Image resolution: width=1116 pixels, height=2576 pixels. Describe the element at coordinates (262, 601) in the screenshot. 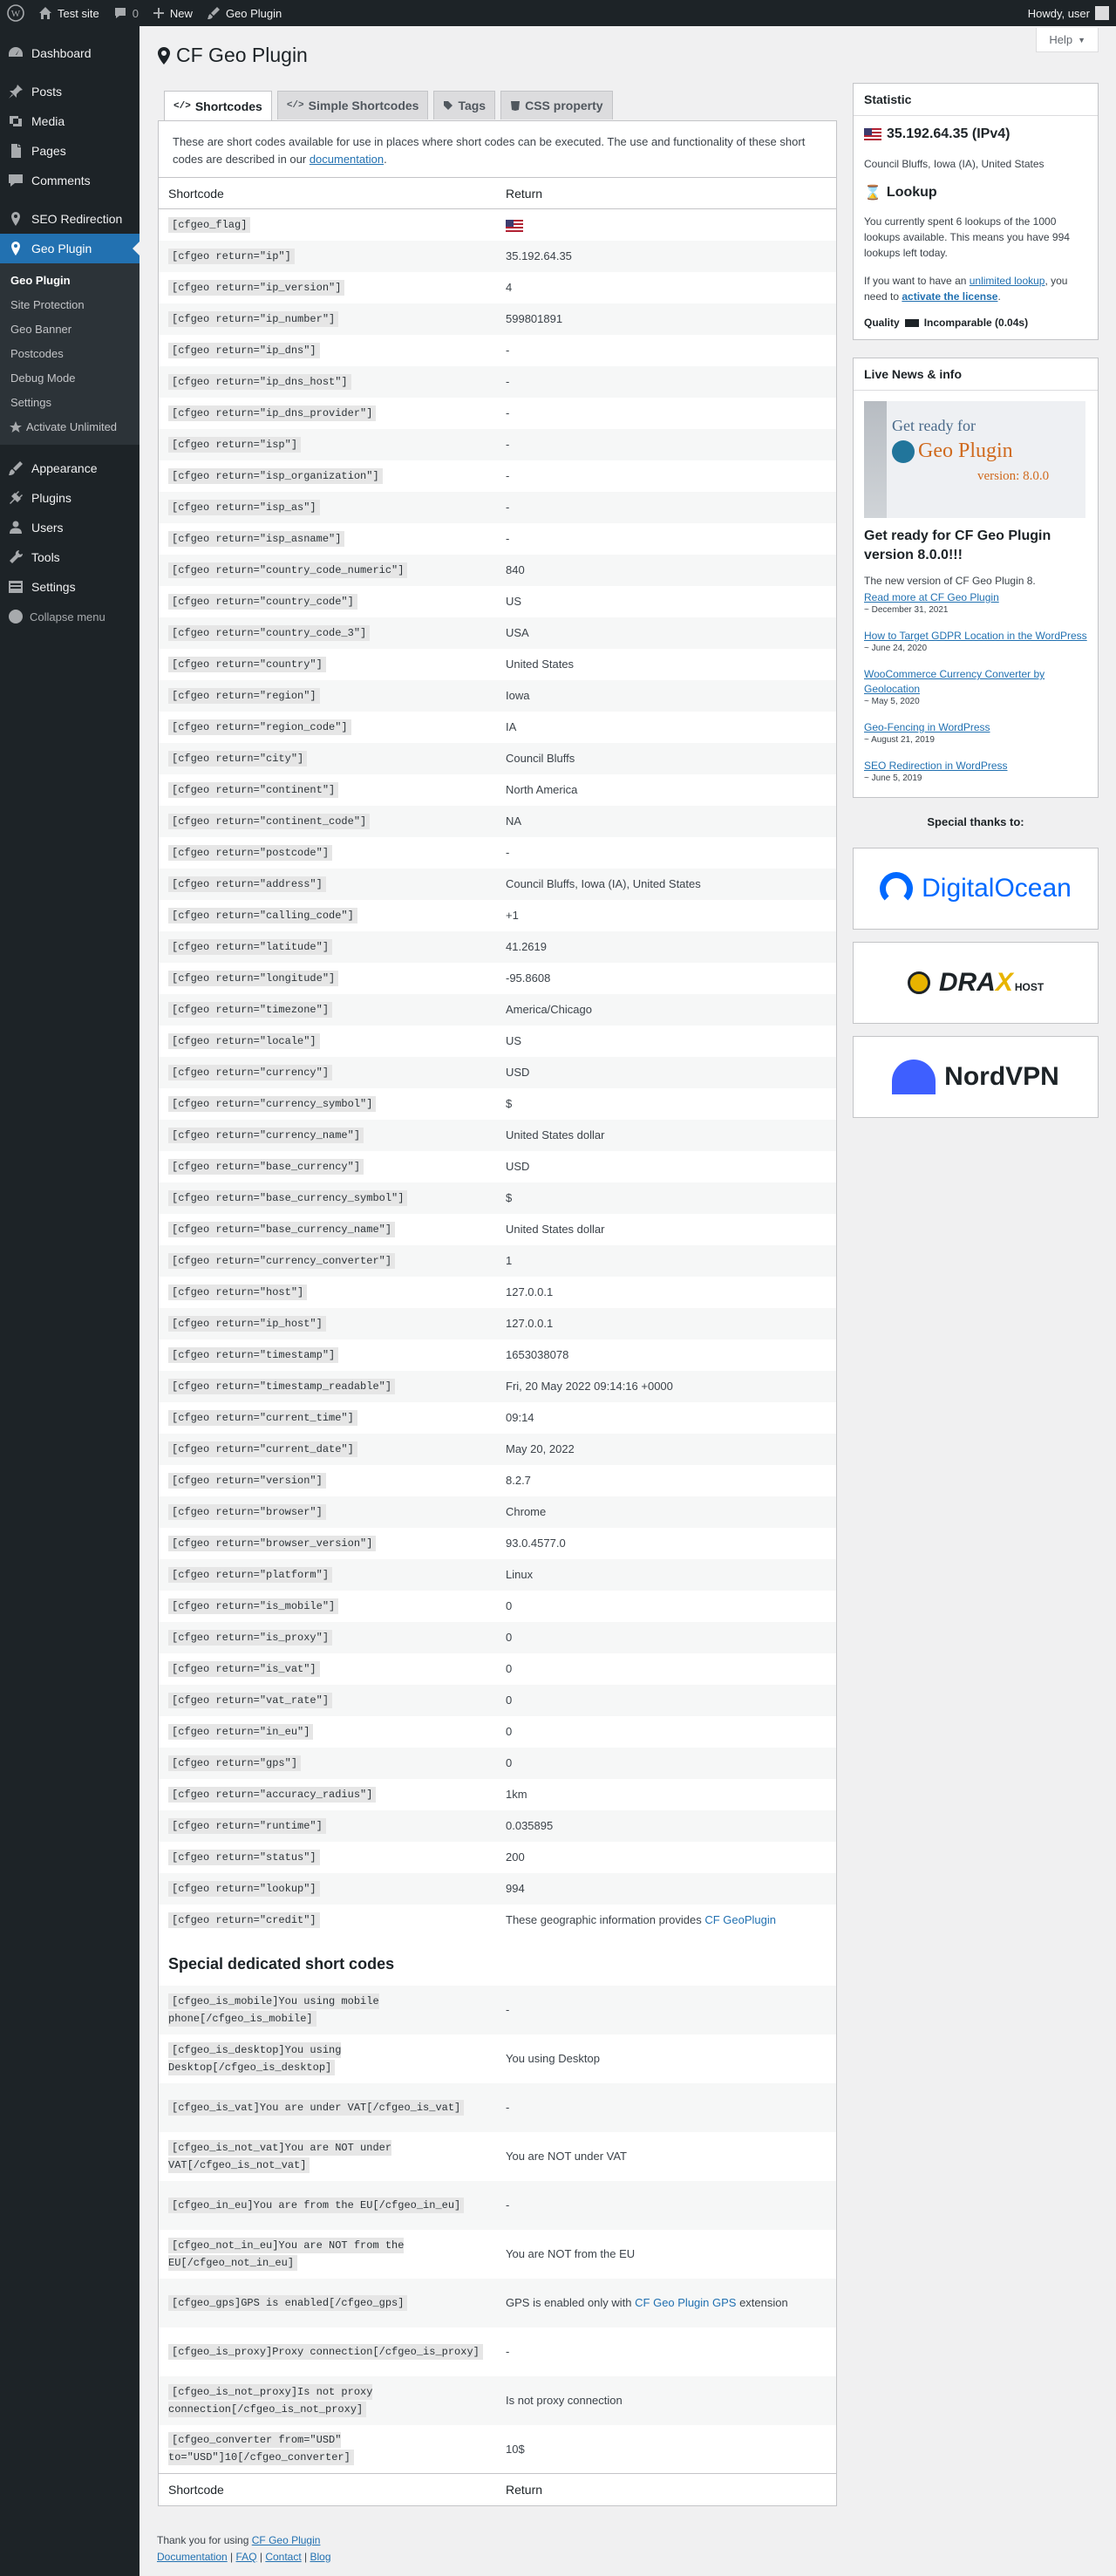

I see `shortcode-code: [cfgeo return="country_code"]` at that location.